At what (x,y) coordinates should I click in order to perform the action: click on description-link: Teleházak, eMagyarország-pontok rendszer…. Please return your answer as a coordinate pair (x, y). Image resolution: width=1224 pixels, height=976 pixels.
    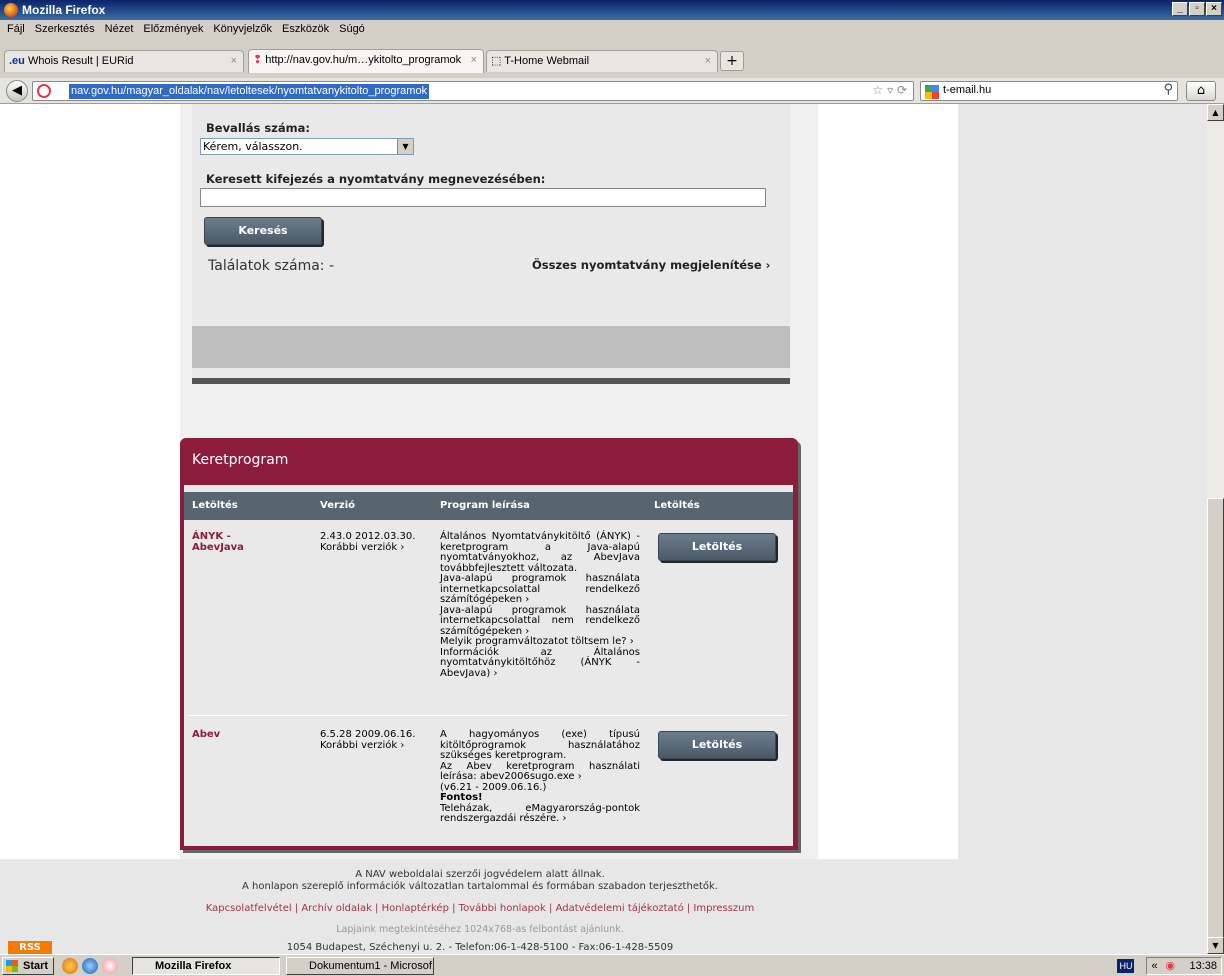
    Looking at the image, I should click on (540, 814).